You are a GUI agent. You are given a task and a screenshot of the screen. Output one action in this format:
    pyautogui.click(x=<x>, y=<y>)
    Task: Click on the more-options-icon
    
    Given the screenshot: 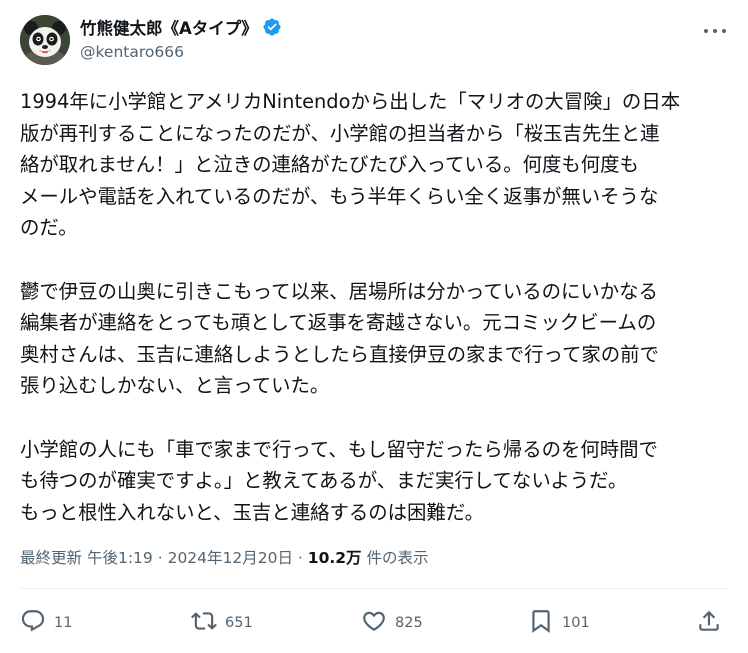 What is the action you would take?
    pyautogui.click(x=715, y=31)
    